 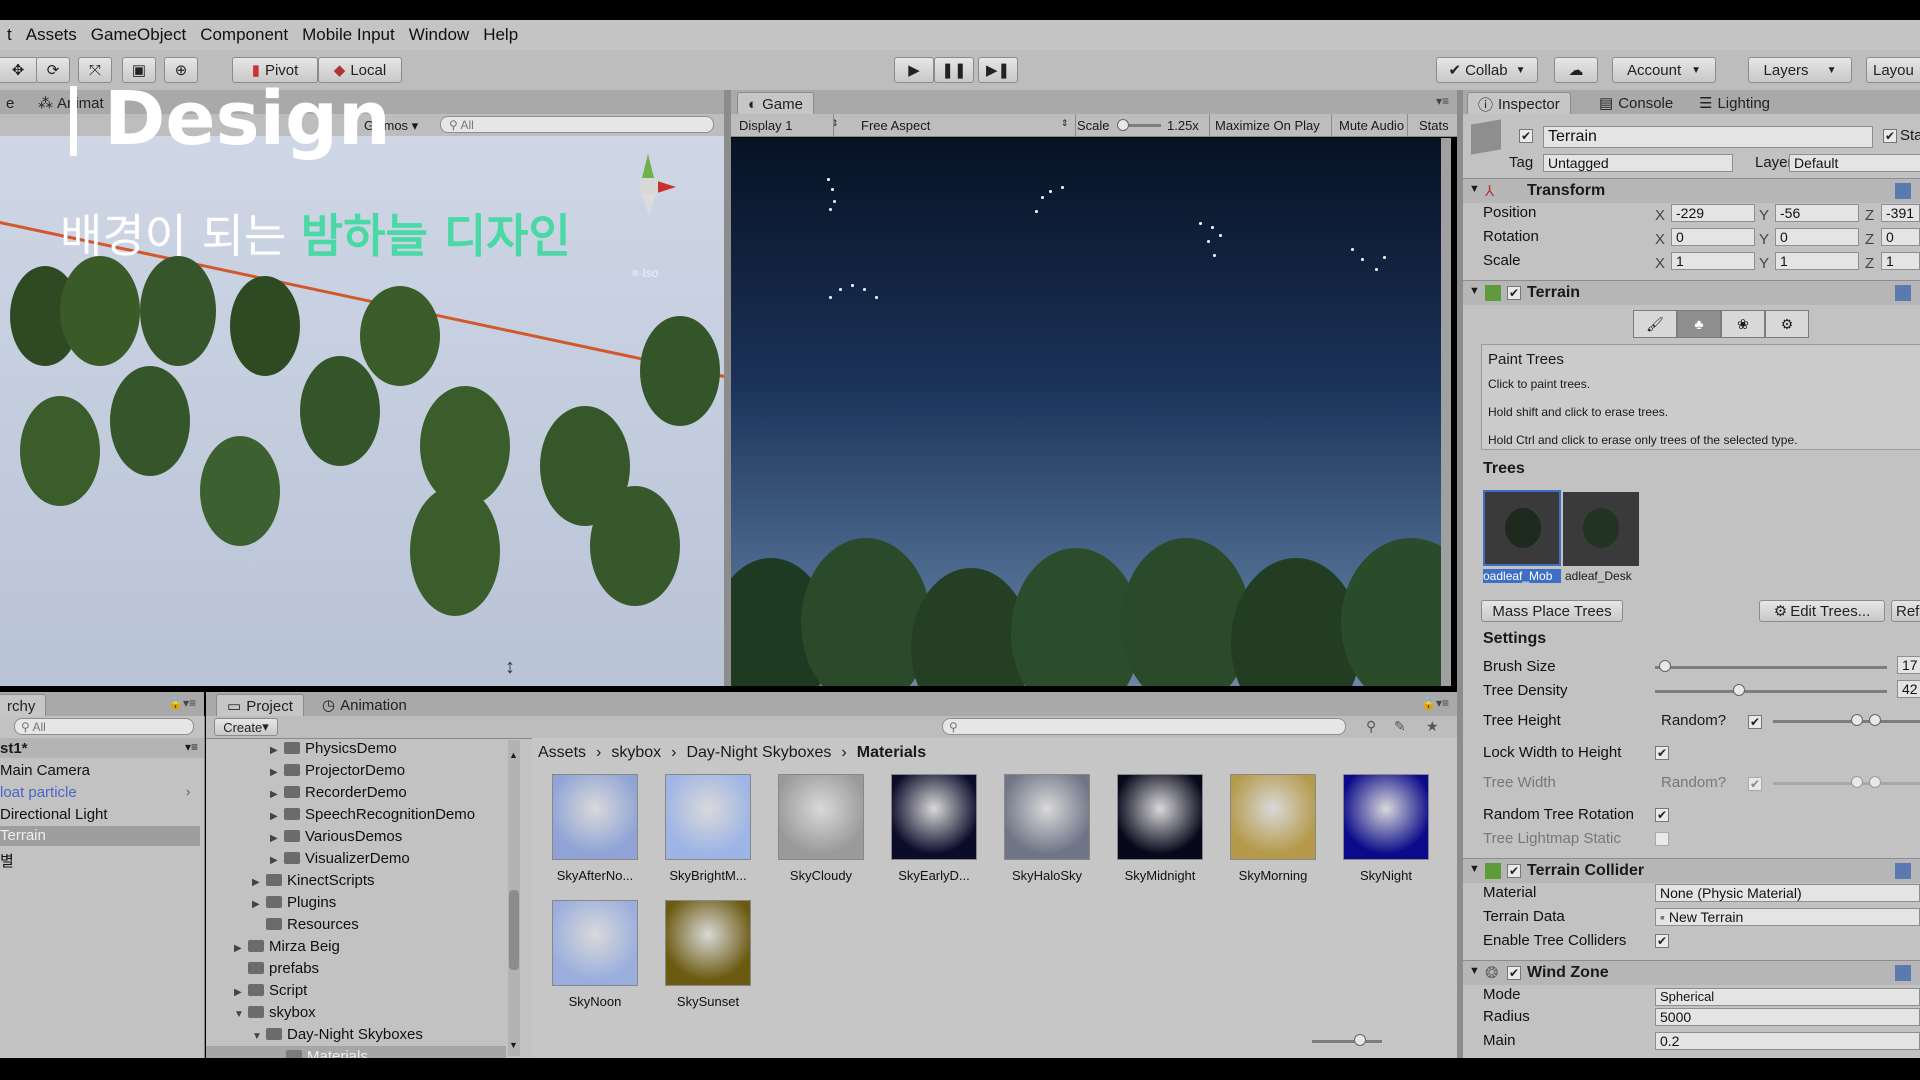 What do you see at coordinates (1787, 324) in the screenshot?
I see `terrain-settings-button: ⚙` at bounding box center [1787, 324].